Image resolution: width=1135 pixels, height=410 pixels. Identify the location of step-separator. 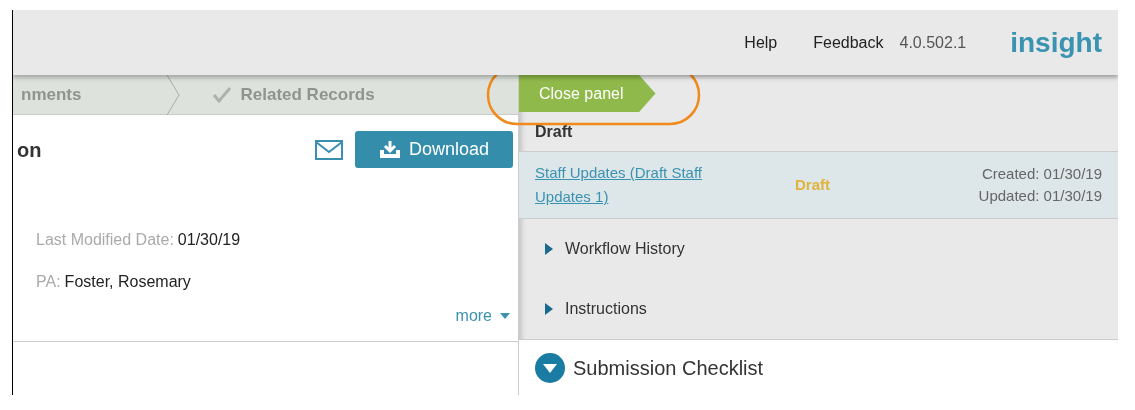
(173, 94).